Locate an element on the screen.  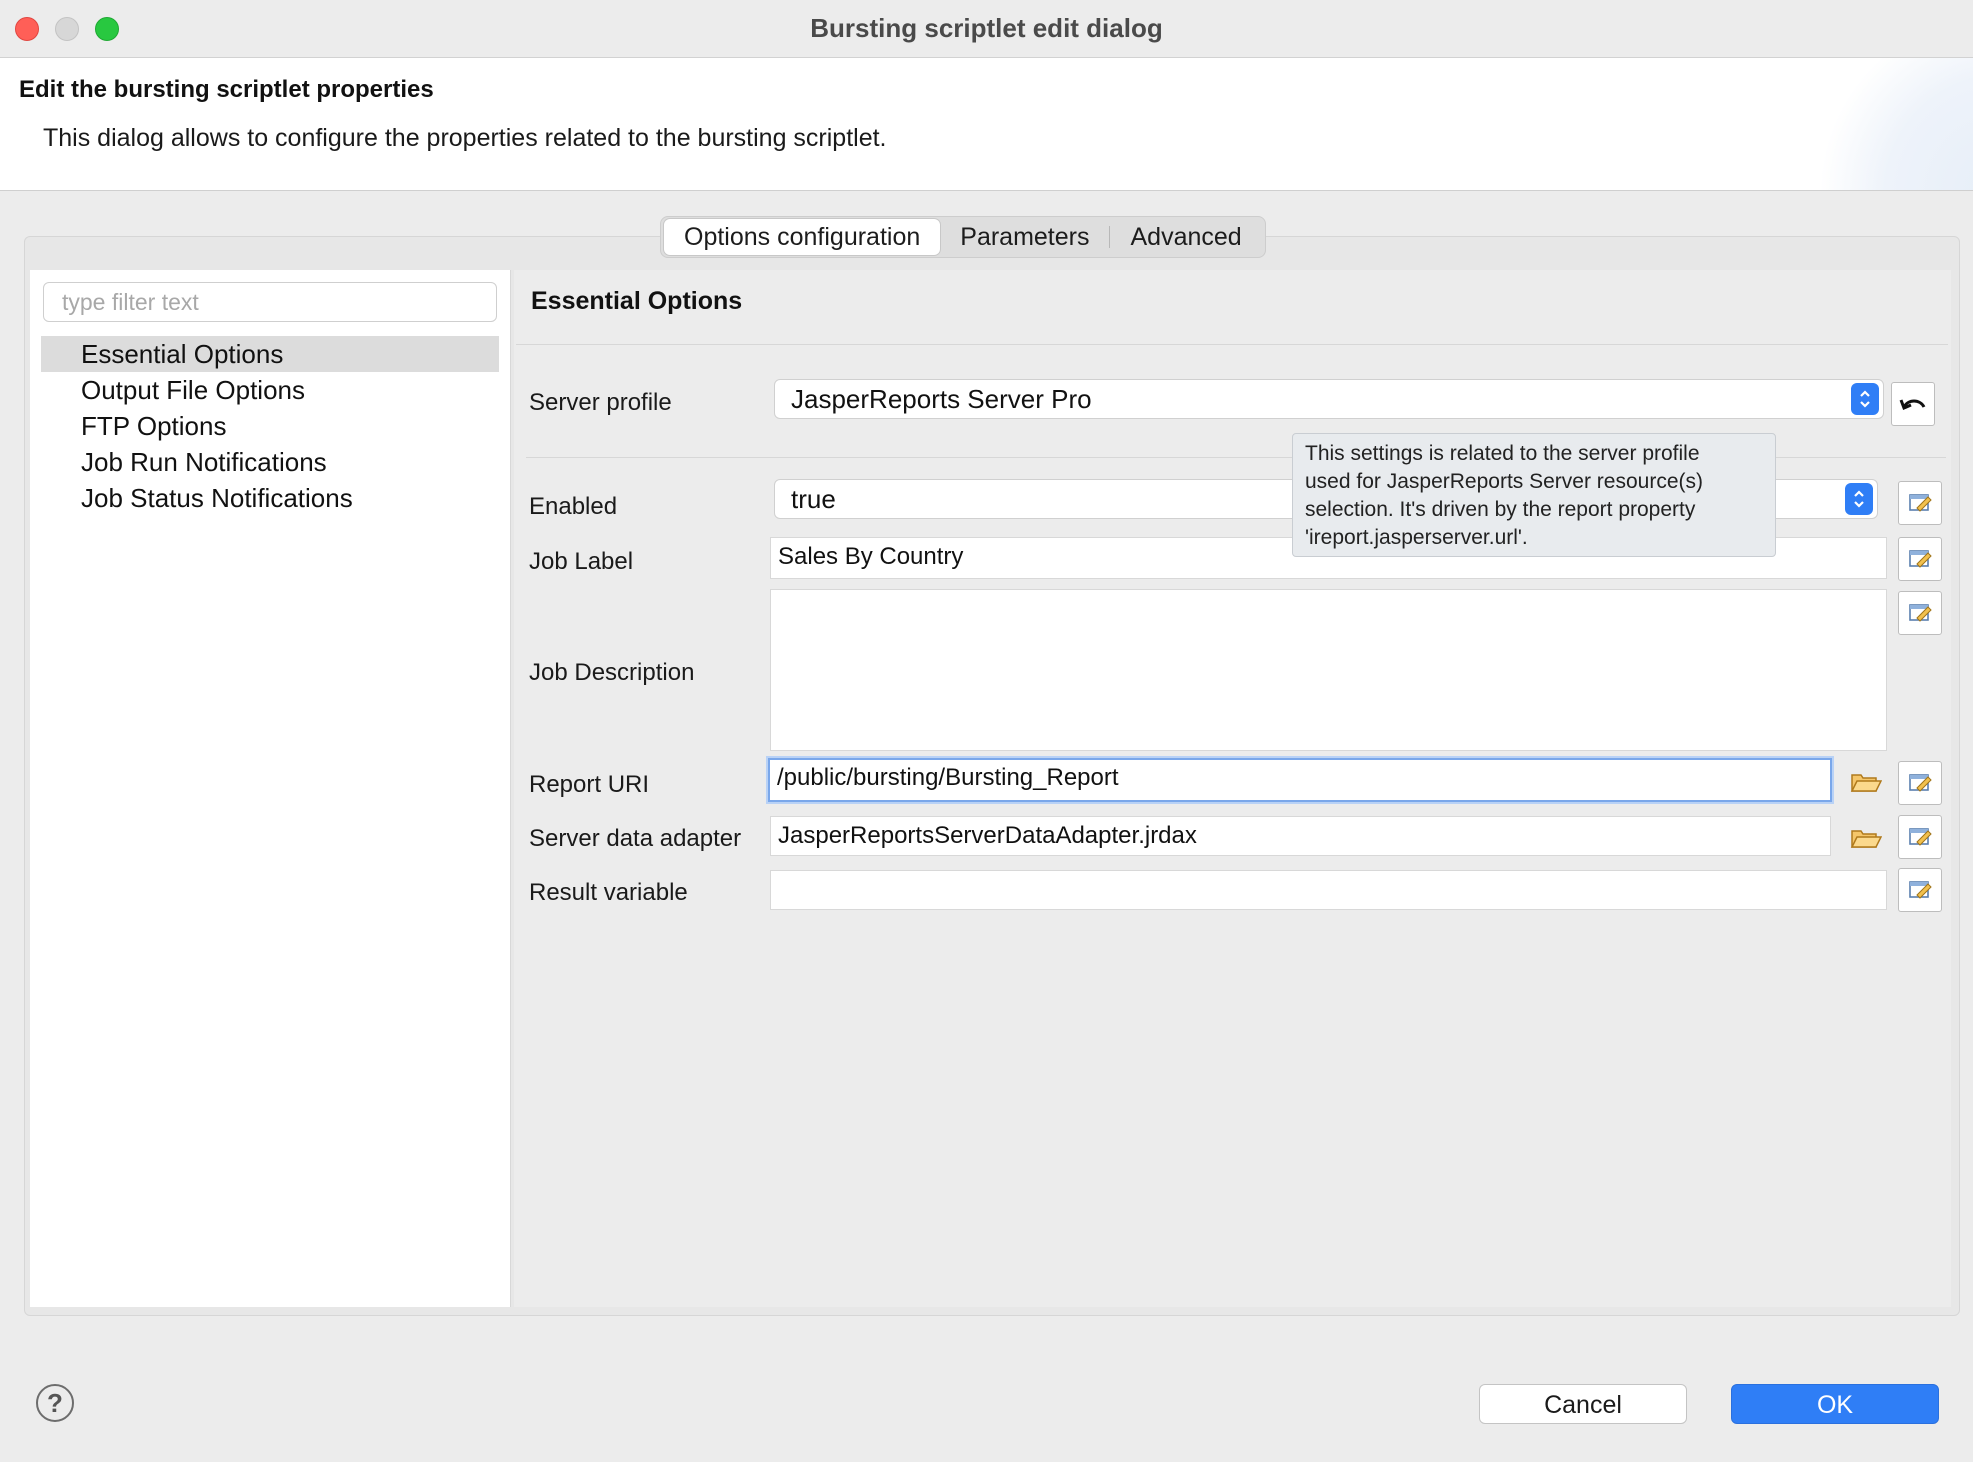
server-data-adapter-label: Server data adapter is located at coordinates (635, 838).